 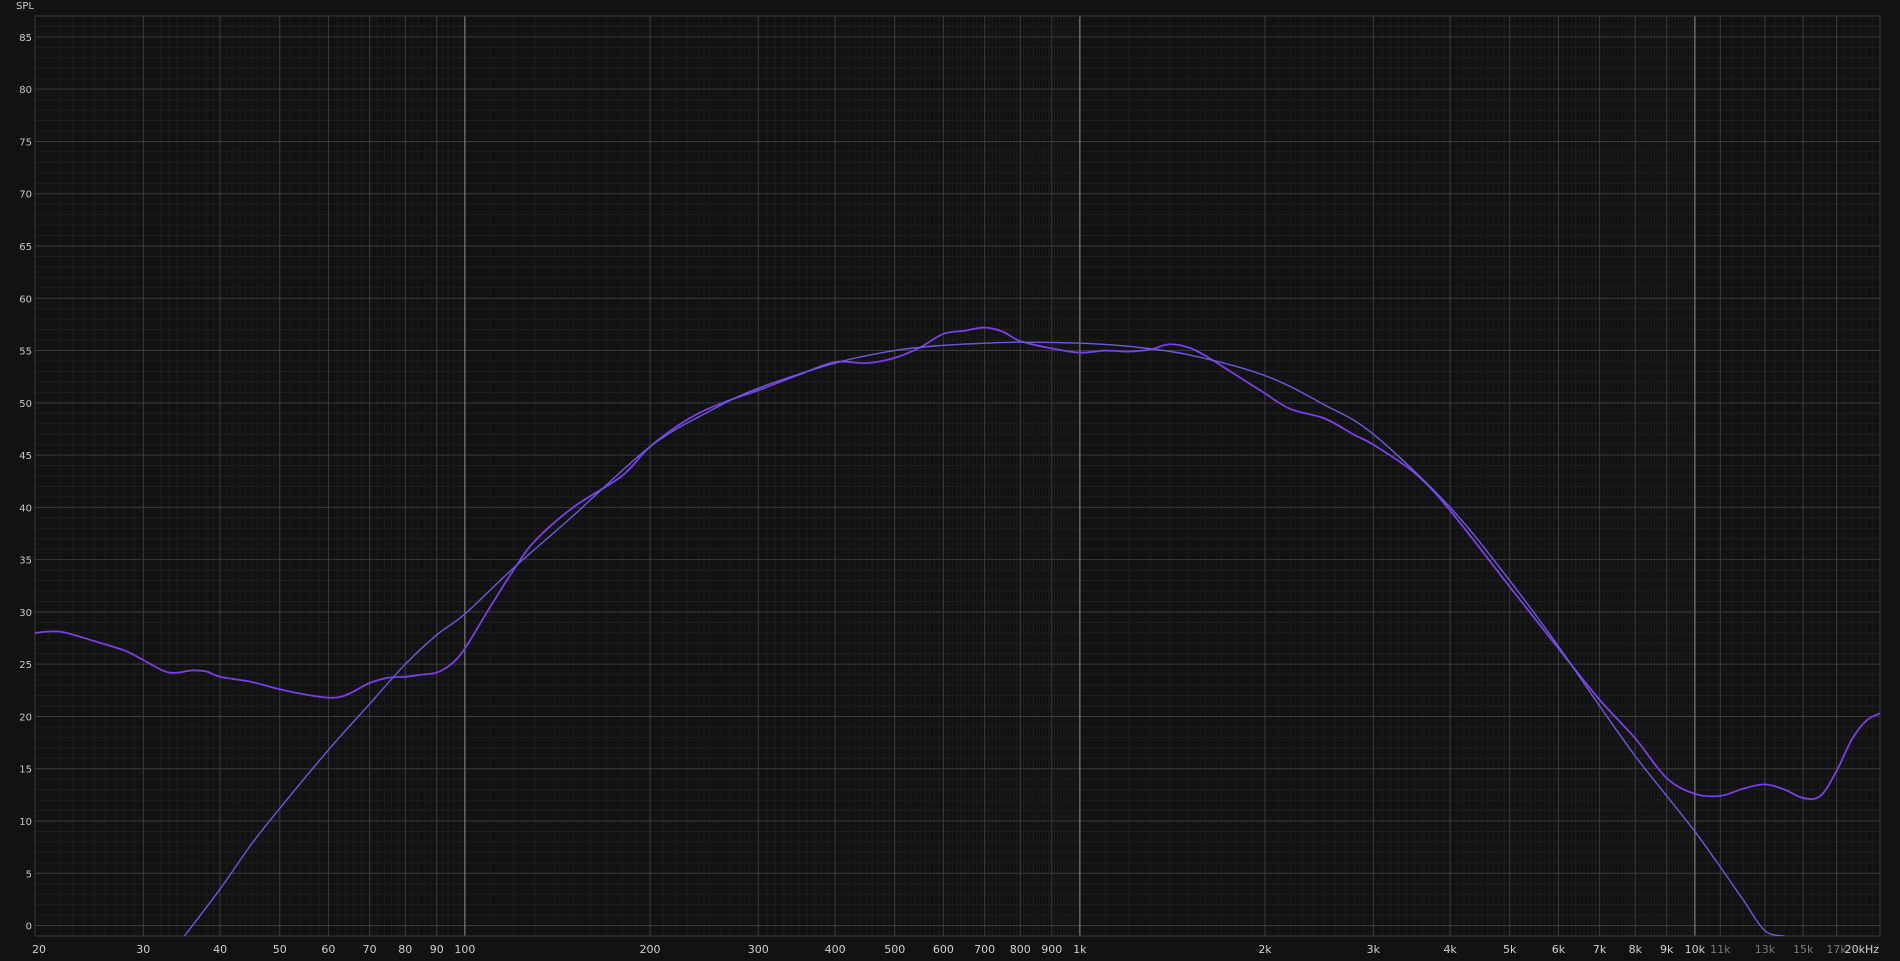 I want to click on x-tick-label: 7k, so click(x=1600, y=949).